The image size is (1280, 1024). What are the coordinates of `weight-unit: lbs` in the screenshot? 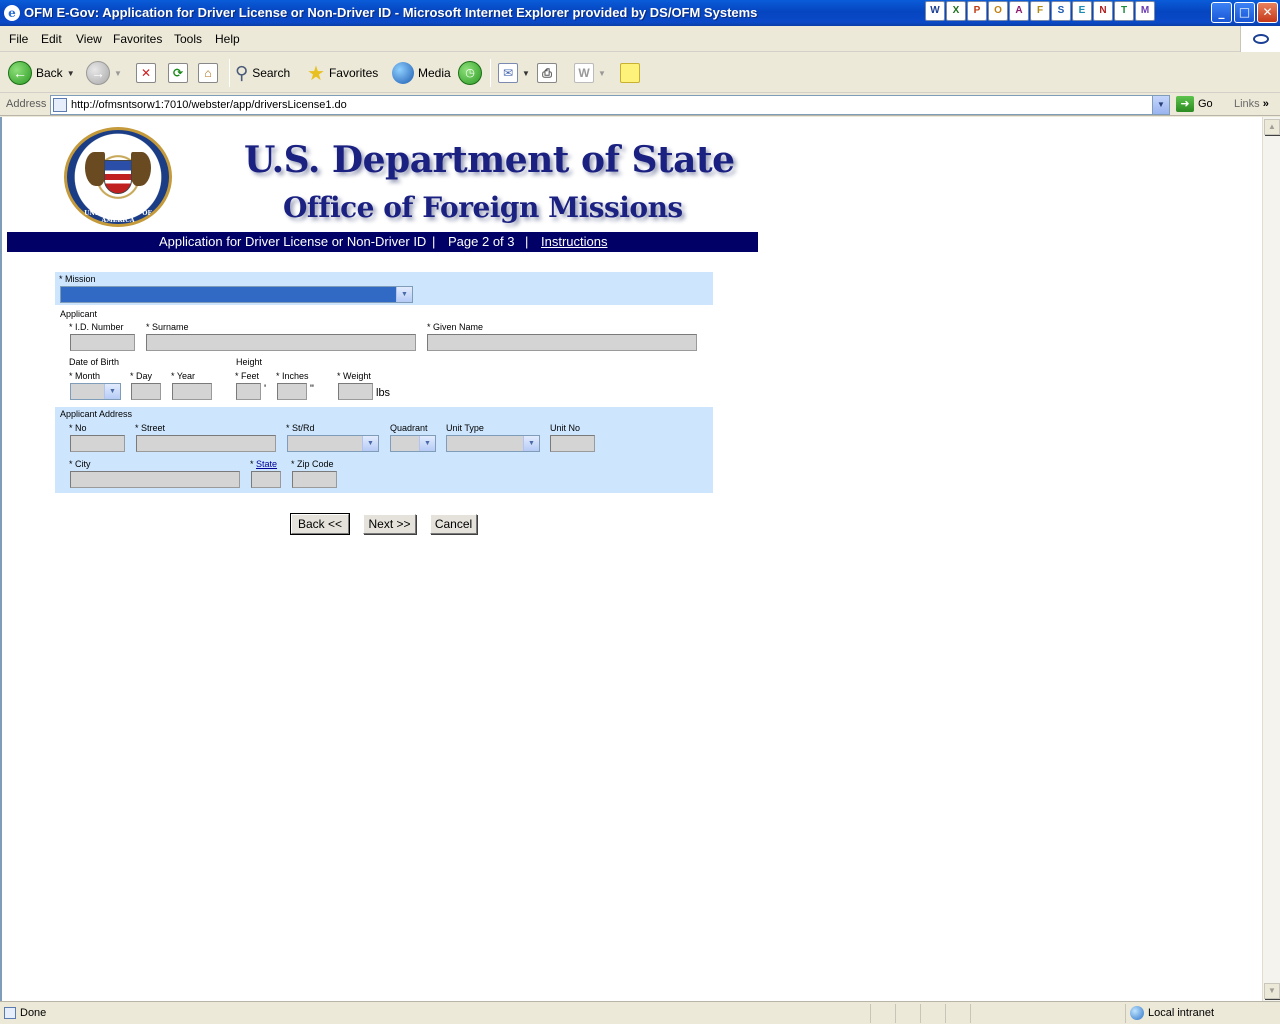 It's located at (383, 393).